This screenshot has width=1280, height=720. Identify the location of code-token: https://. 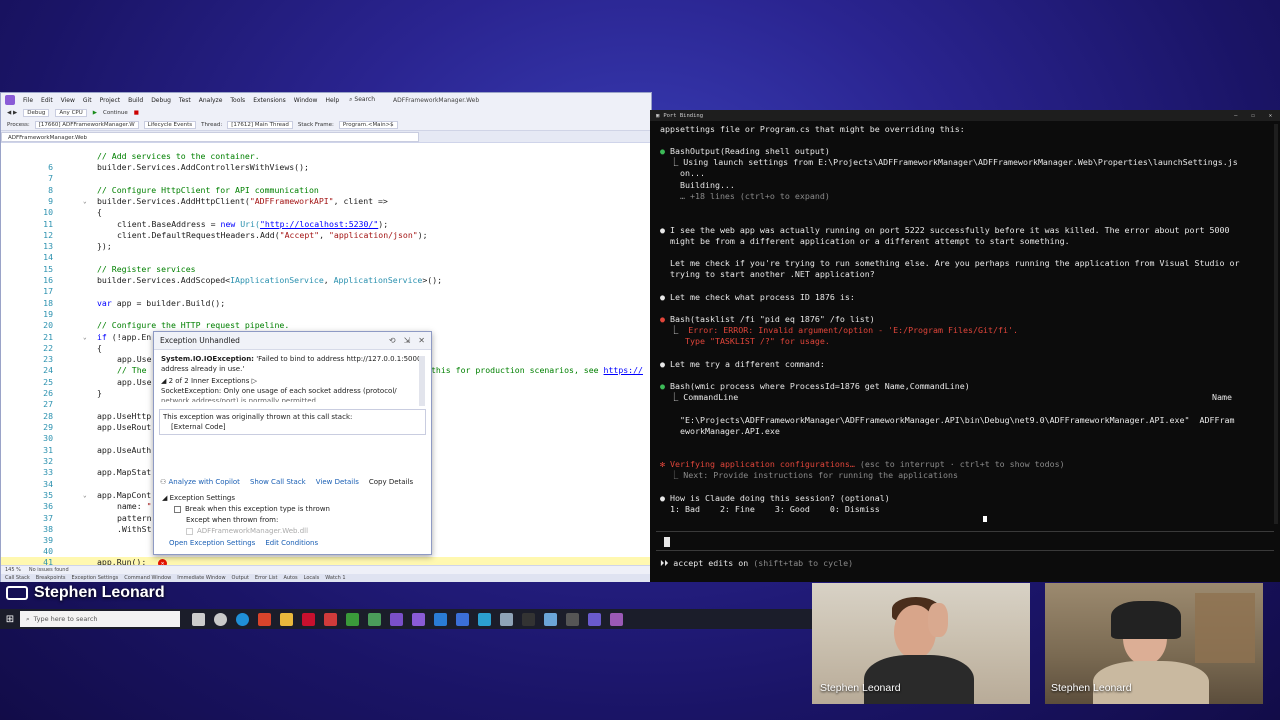
(623, 370).